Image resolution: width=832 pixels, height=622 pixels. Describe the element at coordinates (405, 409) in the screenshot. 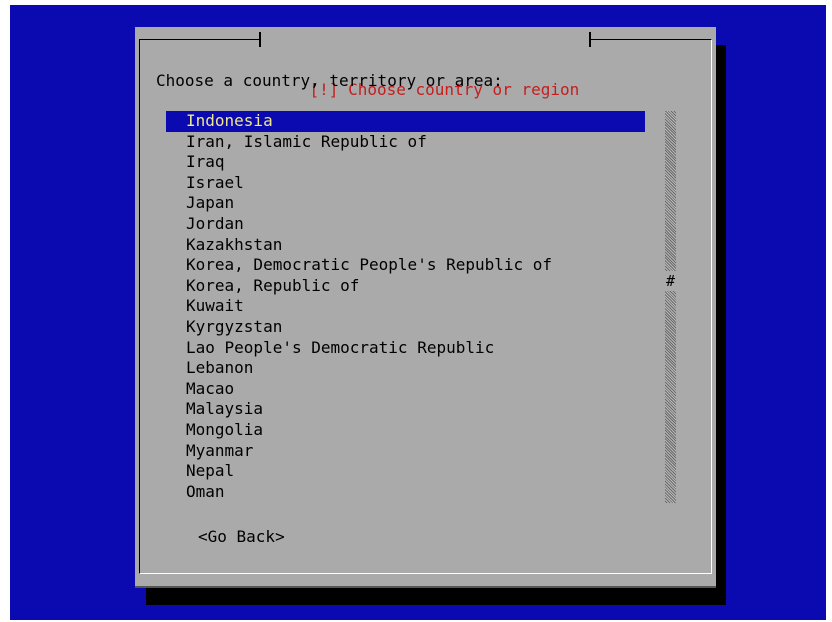

I see `country-option: Malaysia` at that location.